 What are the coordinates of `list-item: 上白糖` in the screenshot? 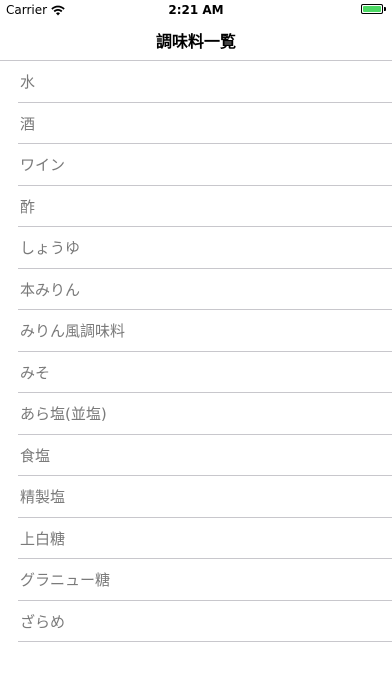 It's located at (196, 539).